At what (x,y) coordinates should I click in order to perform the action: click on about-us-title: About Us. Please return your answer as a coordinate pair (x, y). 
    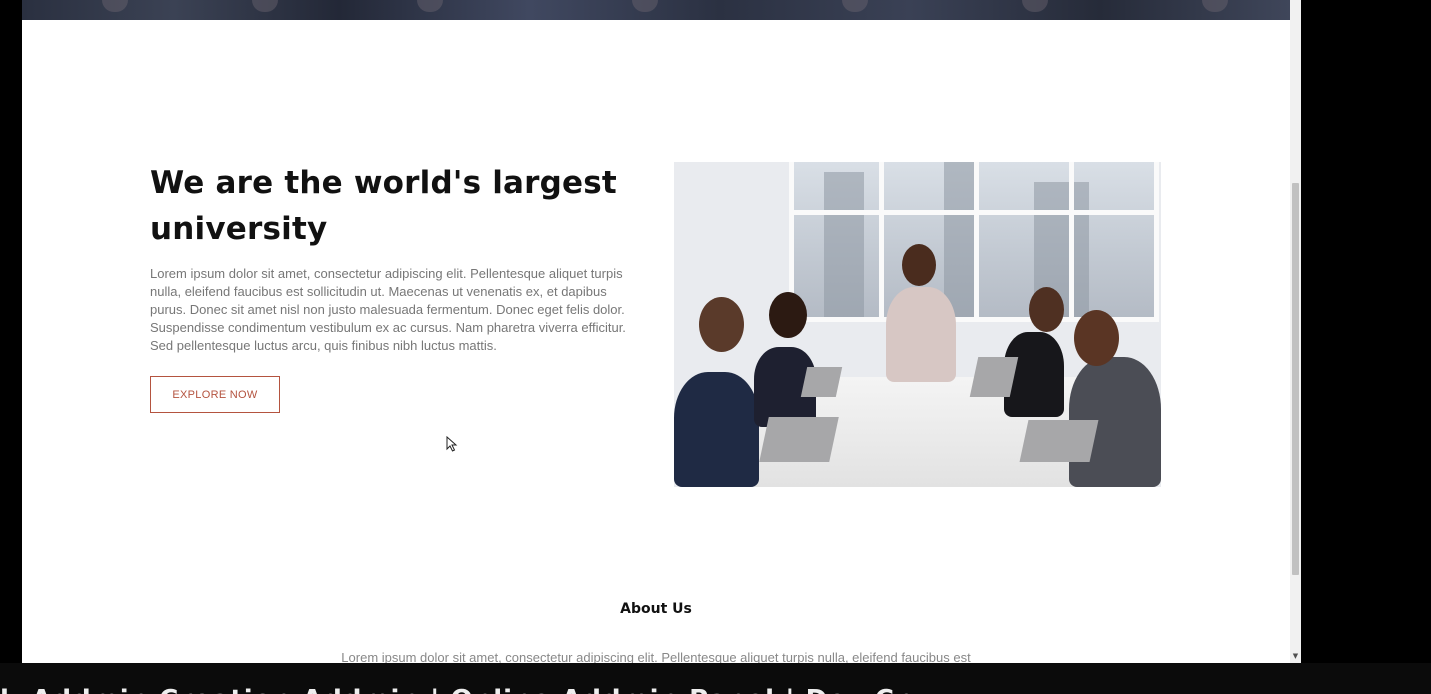
    Looking at the image, I should click on (656, 609).